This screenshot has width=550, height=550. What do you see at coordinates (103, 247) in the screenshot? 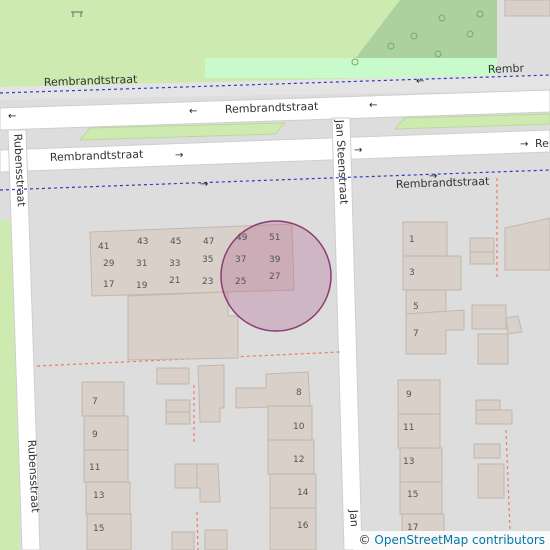
I see `house-number: 41` at bounding box center [103, 247].